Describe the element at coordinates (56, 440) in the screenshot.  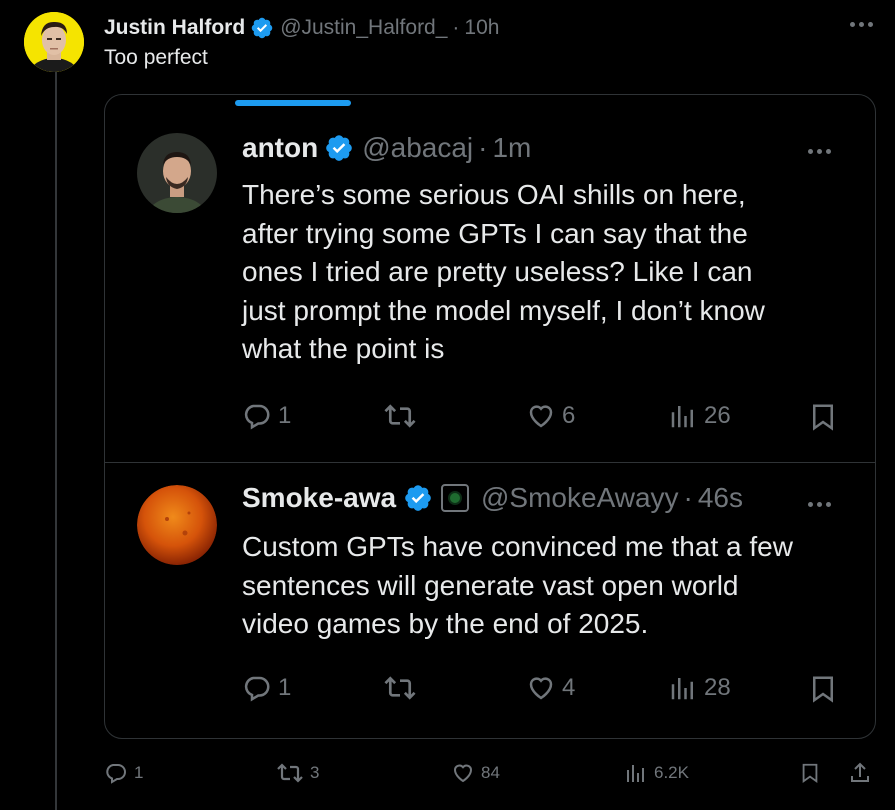
I see `thread-line` at that location.